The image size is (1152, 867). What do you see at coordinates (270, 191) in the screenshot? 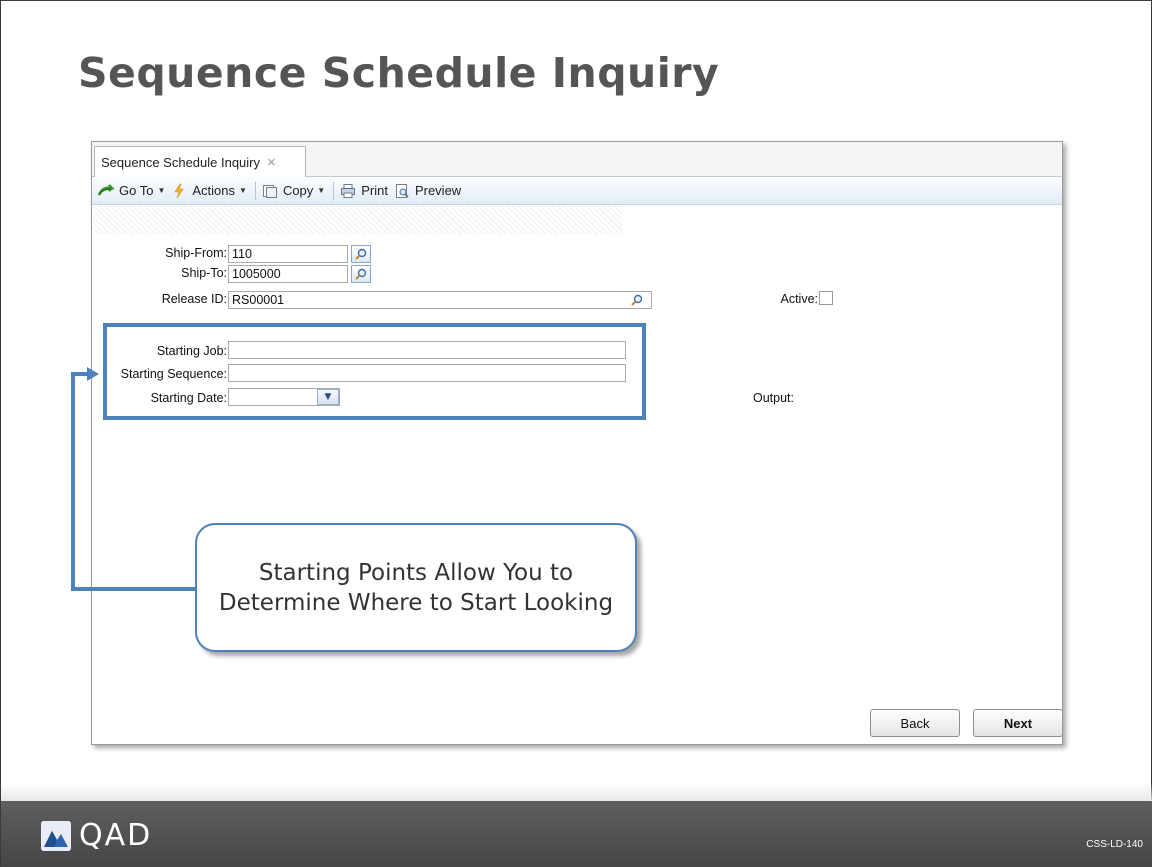
I see `copy-icon` at bounding box center [270, 191].